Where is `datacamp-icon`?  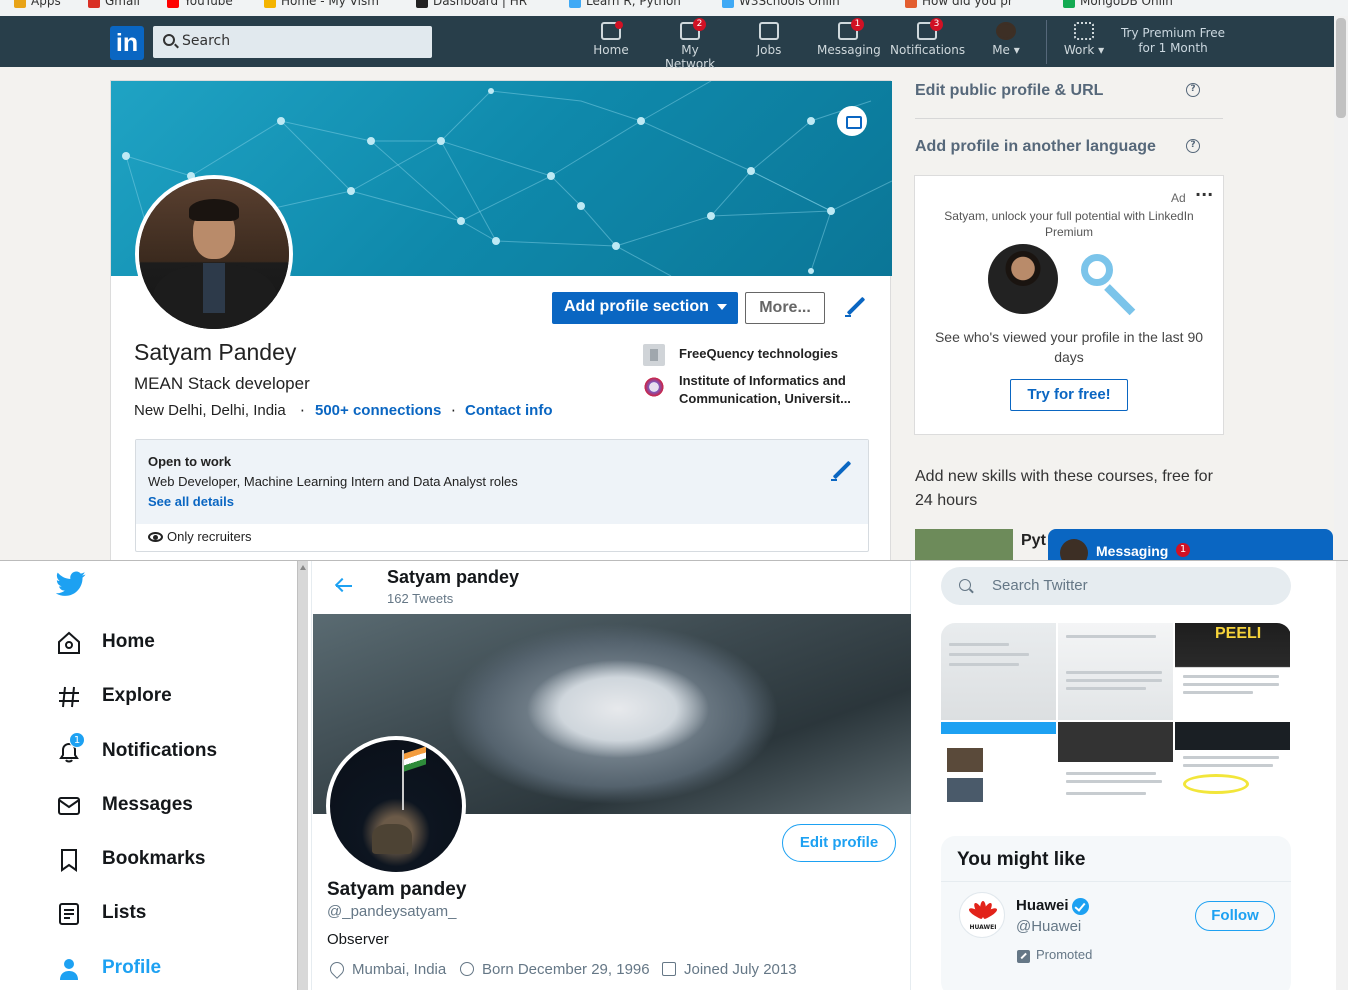 datacamp-icon is located at coordinates (575, 4).